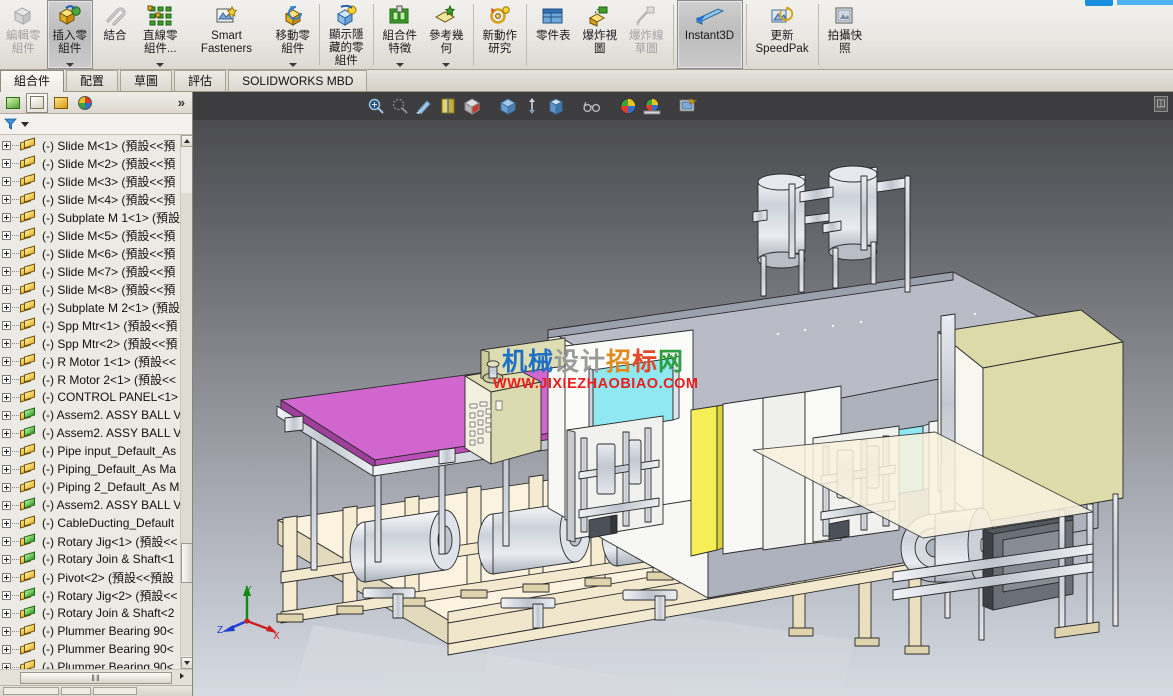 The width and height of the screenshot is (1173, 696). What do you see at coordinates (845, 34) in the screenshot?
I see `ribbon-button-take-snapshot: 拍攝快 照` at bounding box center [845, 34].